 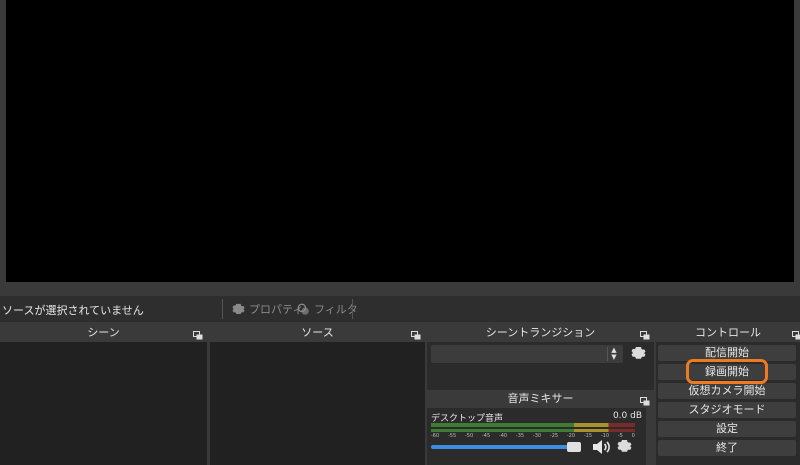 What do you see at coordinates (727, 391) in the screenshot?
I see `start-virtual-camera-button: 仮想カメラ開始` at bounding box center [727, 391].